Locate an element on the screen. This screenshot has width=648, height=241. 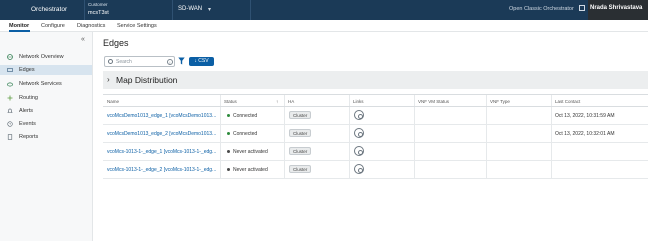
column-header-vnf-type: VNF Type is located at coordinates (500, 101).